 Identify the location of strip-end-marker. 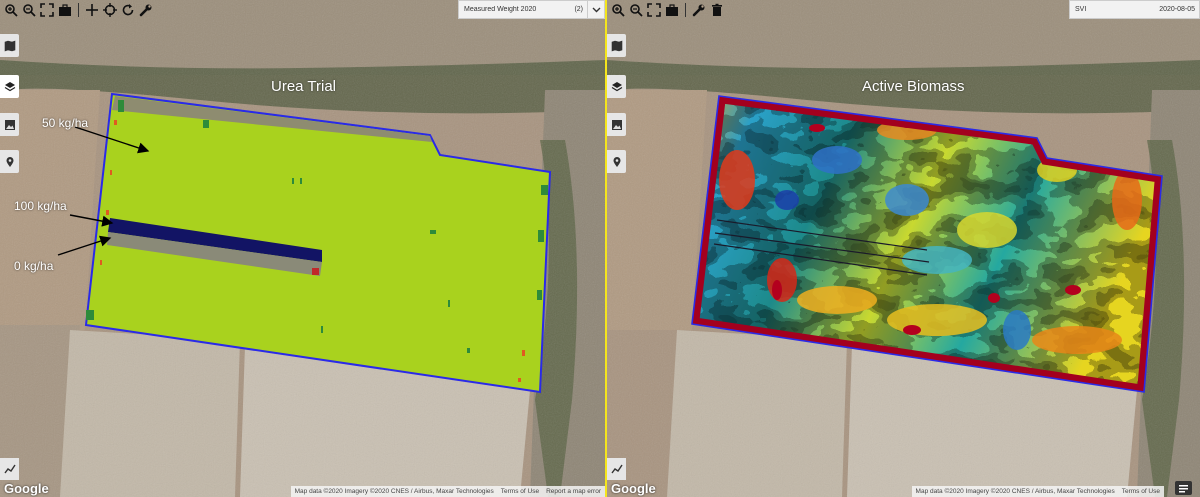
(315, 271).